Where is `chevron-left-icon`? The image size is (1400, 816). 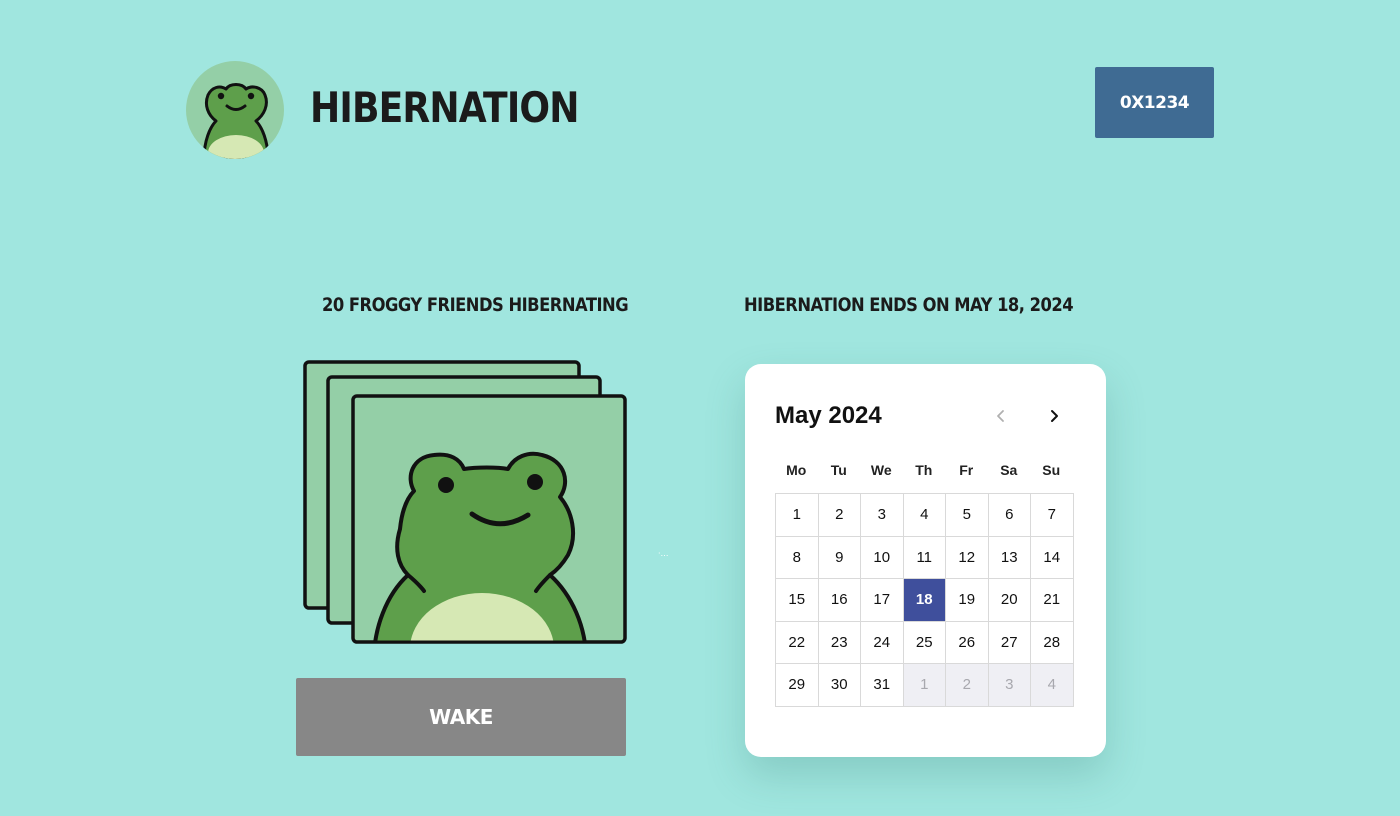
chevron-left-icon is located at coordinates (1000, 416).